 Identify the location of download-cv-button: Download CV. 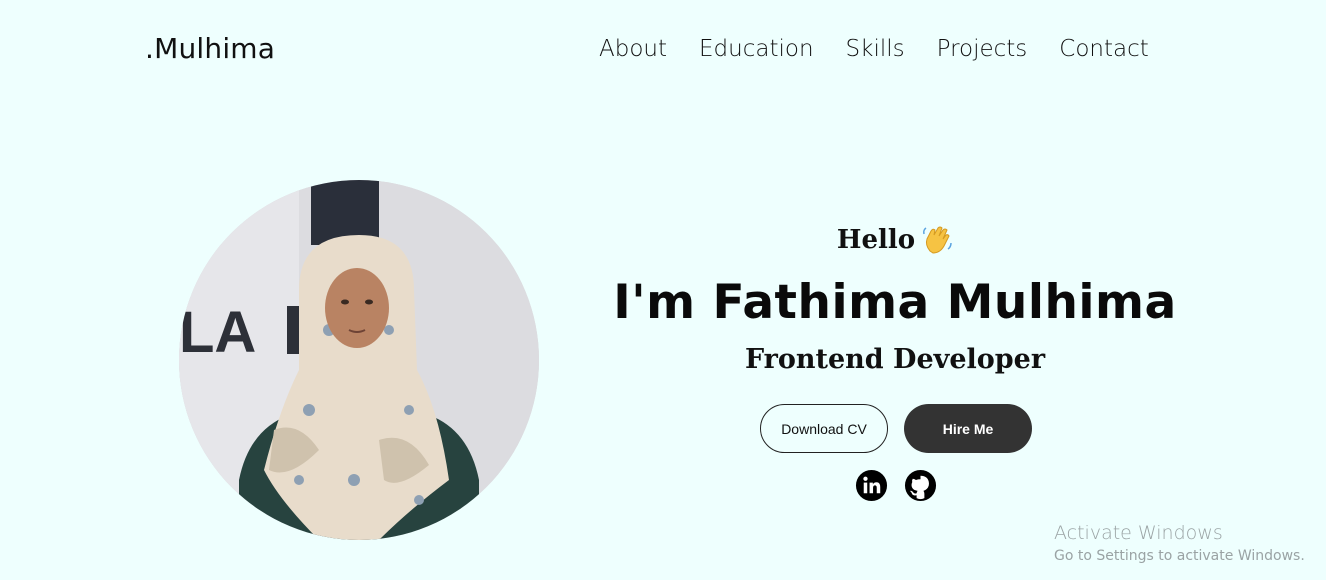
(824, 428).